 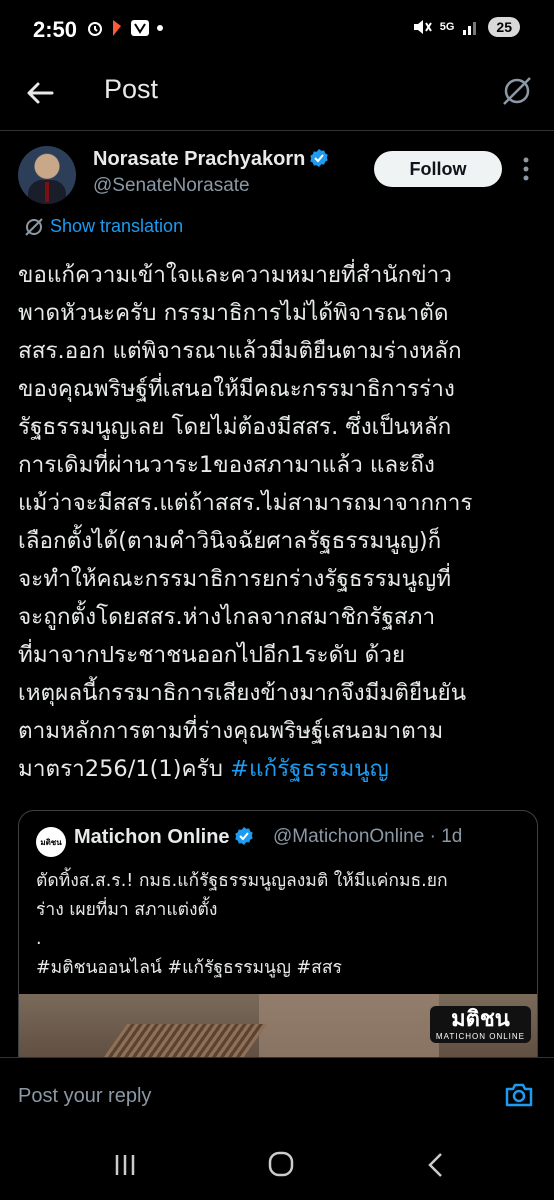 I want to click on quote-author-name: Matichon Online, so click(x=152, y=837).